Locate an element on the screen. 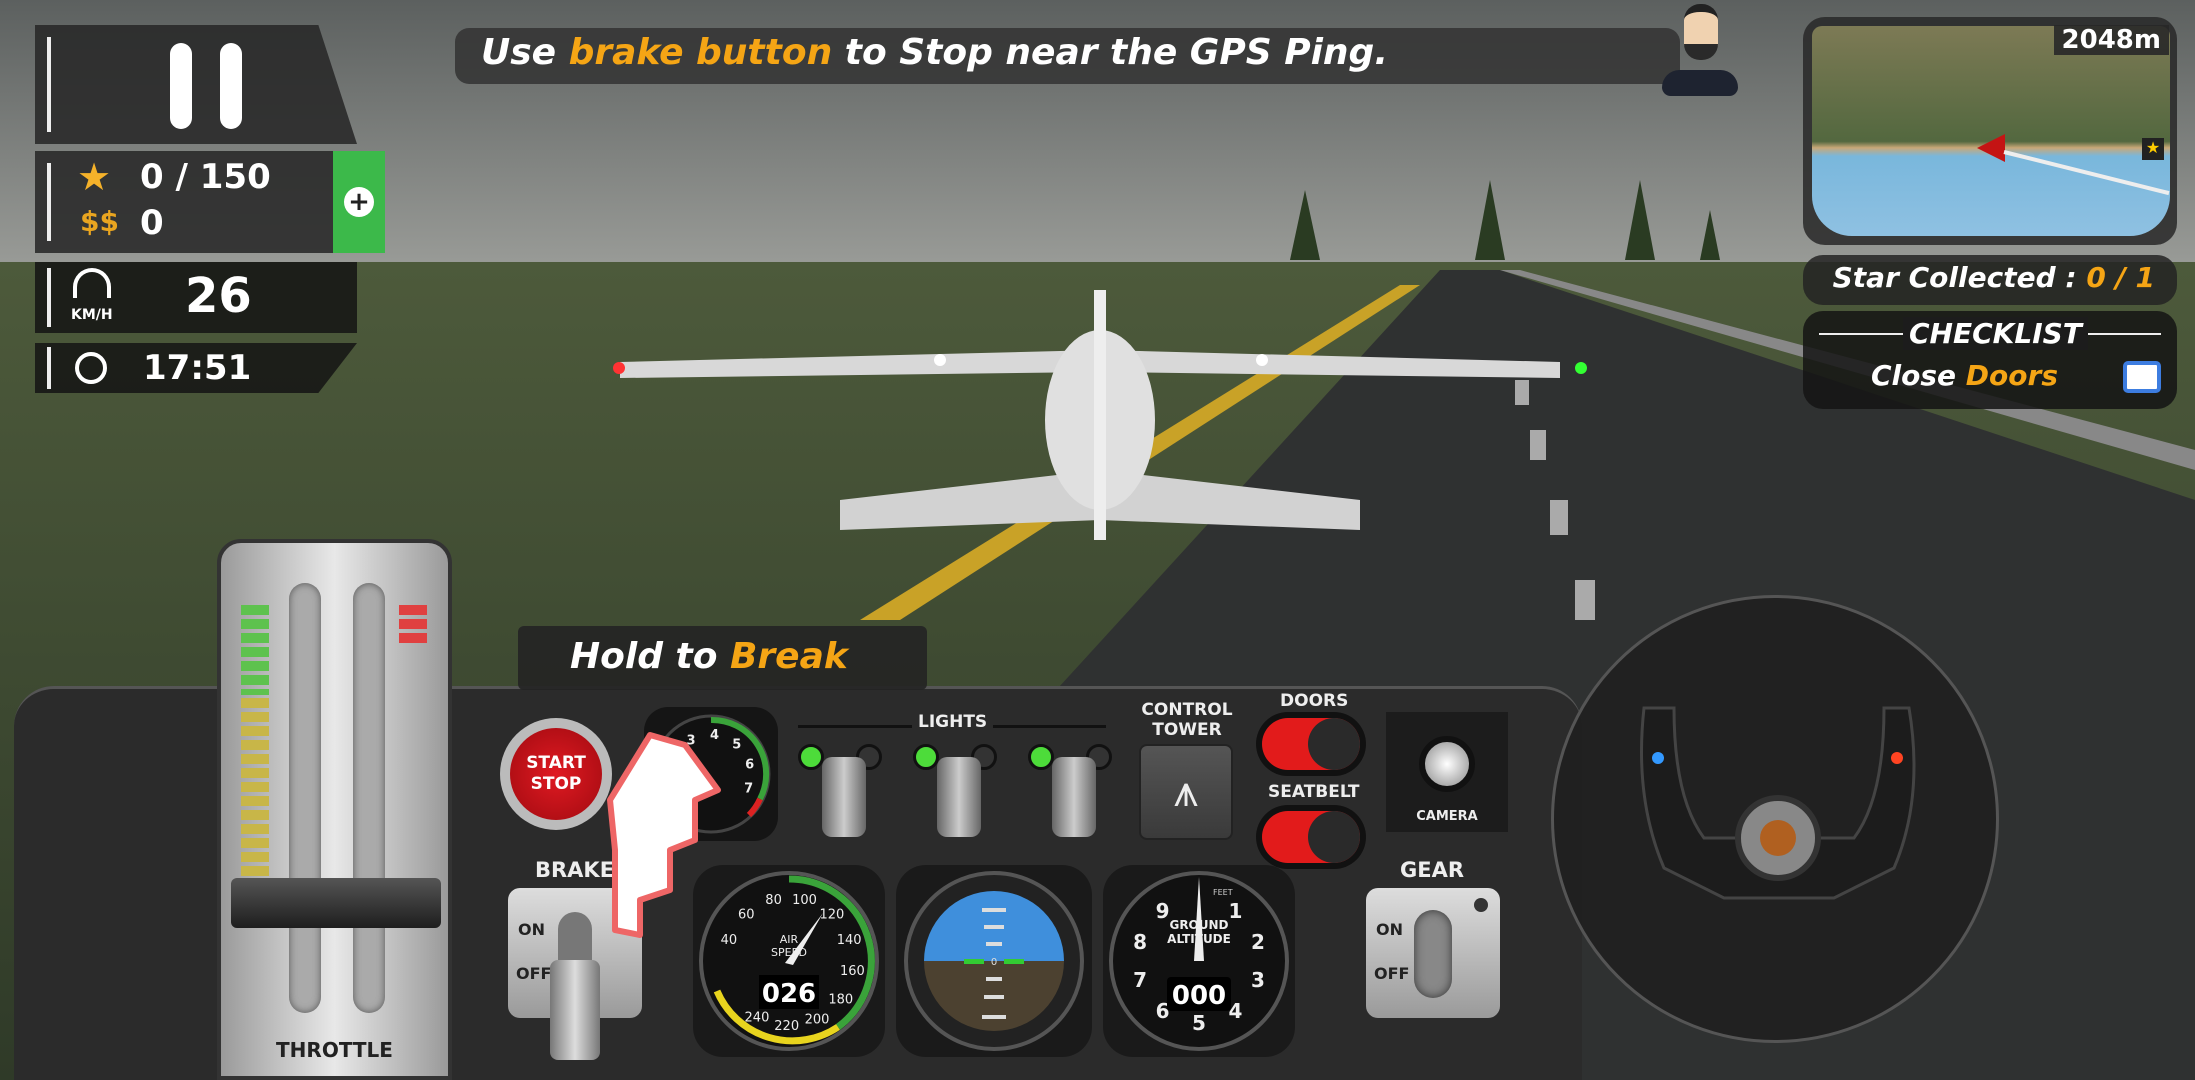  checklist-checkbox is located at coordinates (2142, 377).